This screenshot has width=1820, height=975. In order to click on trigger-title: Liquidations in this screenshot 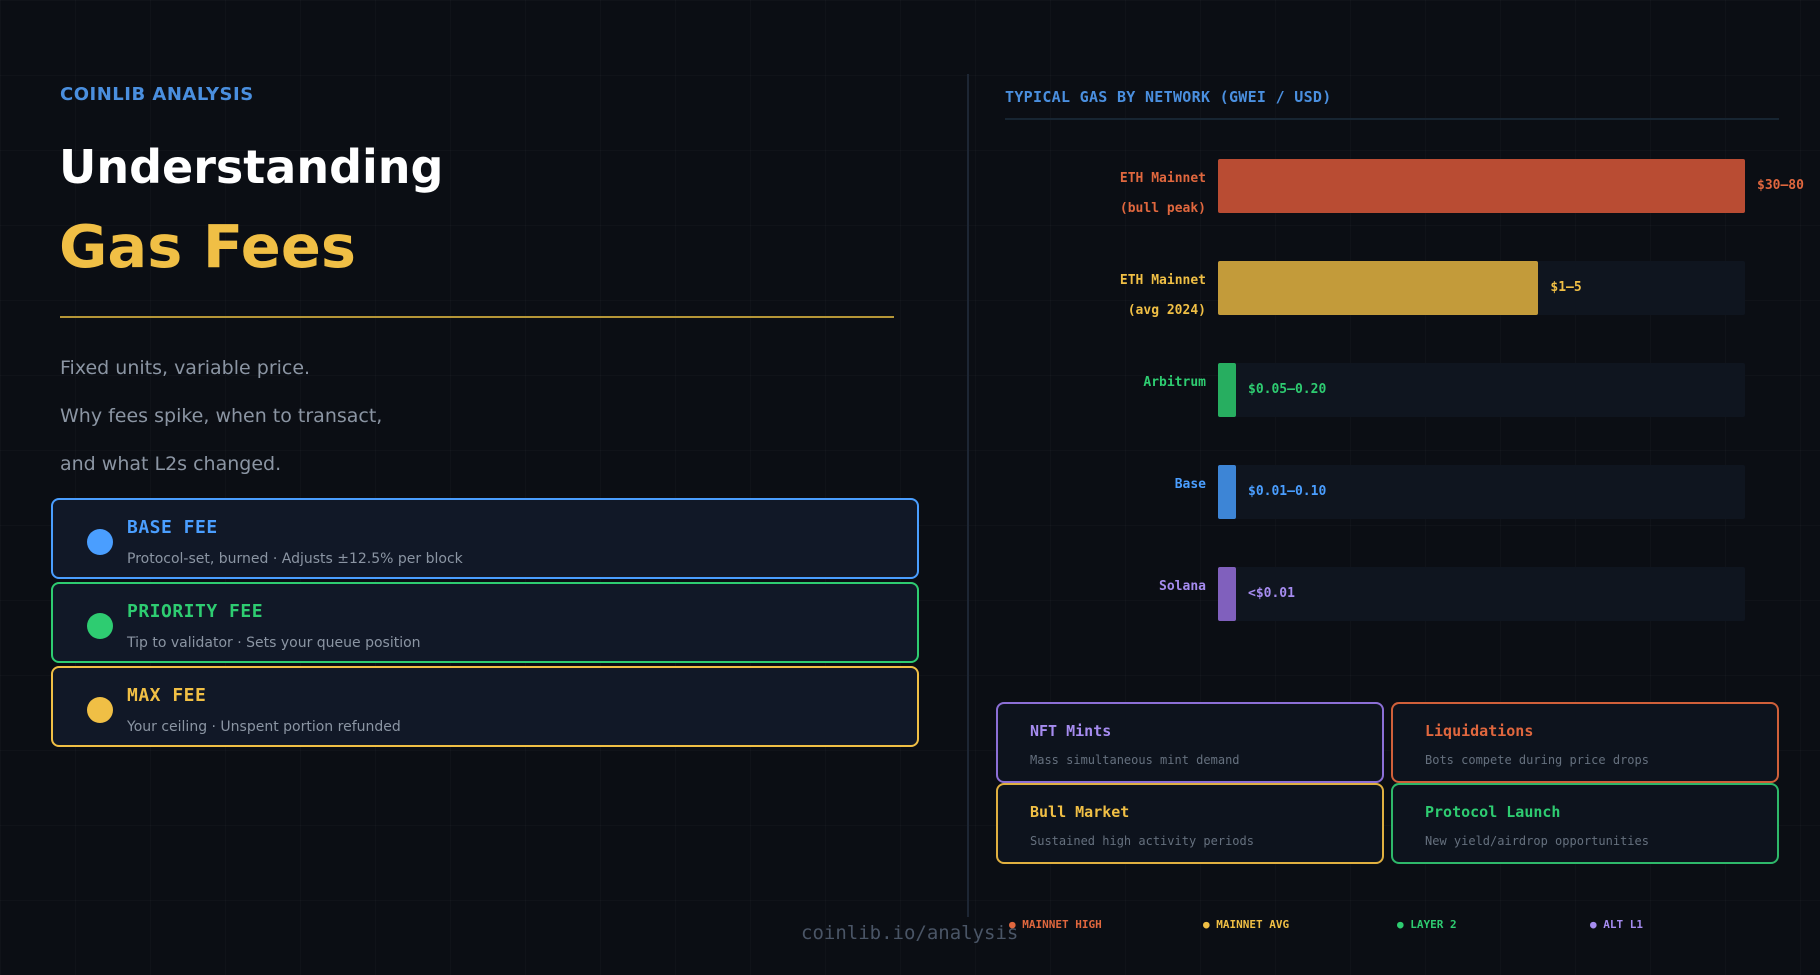, I will do `click(1479, 731)`.